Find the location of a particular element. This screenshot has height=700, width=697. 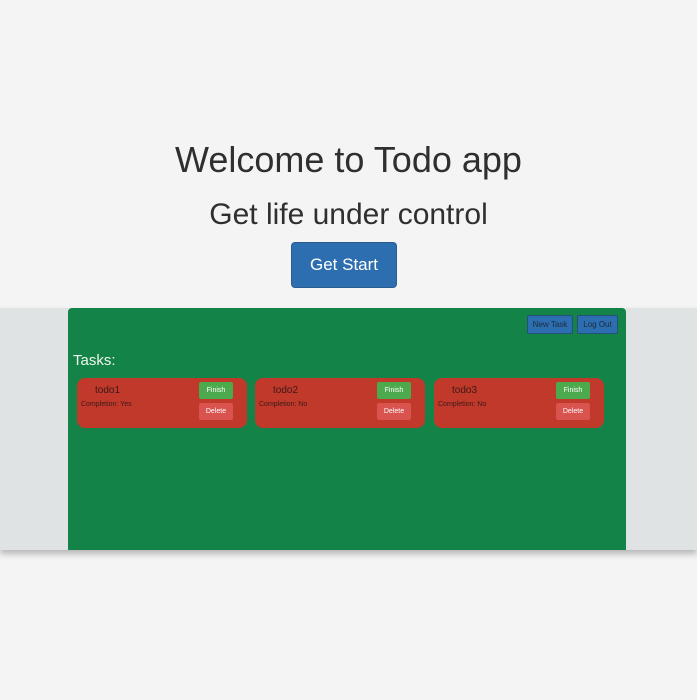

task-title: todo2 is located at coordinates (286, 390).